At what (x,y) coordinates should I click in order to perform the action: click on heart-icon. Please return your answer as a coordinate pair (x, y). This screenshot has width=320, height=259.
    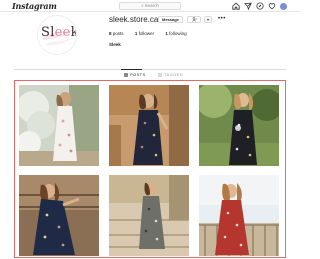
    Looking at the image, I should click on (272, 6).